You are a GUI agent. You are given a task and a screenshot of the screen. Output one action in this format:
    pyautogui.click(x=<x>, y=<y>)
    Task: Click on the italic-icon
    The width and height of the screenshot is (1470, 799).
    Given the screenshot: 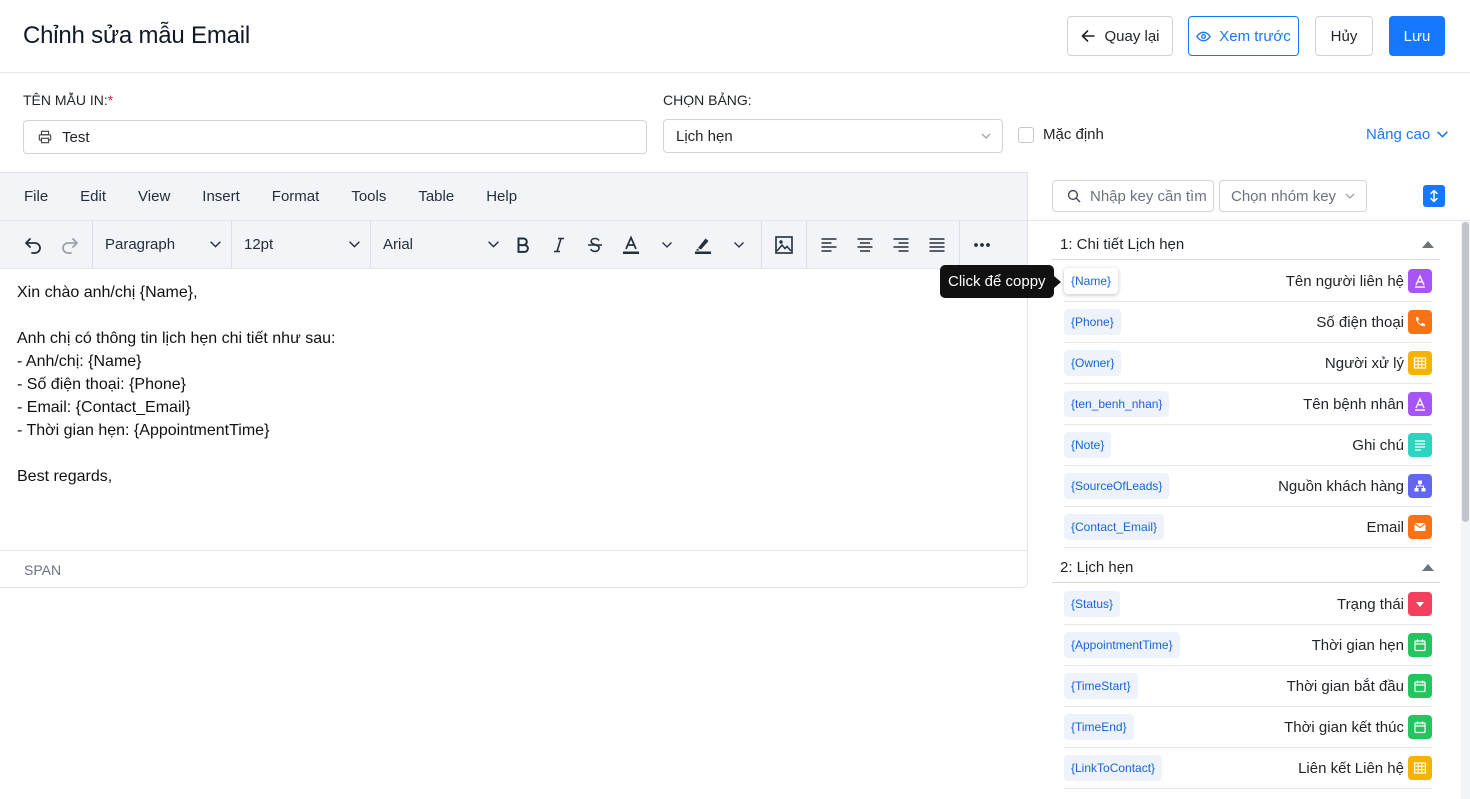 What is the action you would take?
    pyautogui.click(x=559, y=244)
    